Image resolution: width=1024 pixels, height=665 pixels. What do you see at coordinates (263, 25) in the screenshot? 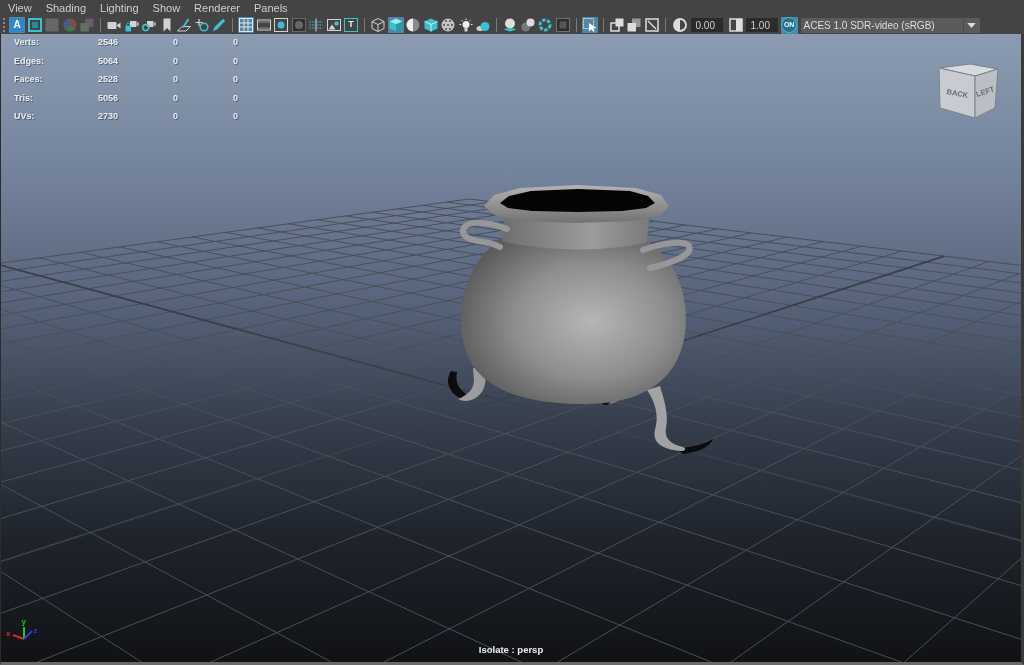
I see `filmstrip-icon` at bounding box center [263, 25].